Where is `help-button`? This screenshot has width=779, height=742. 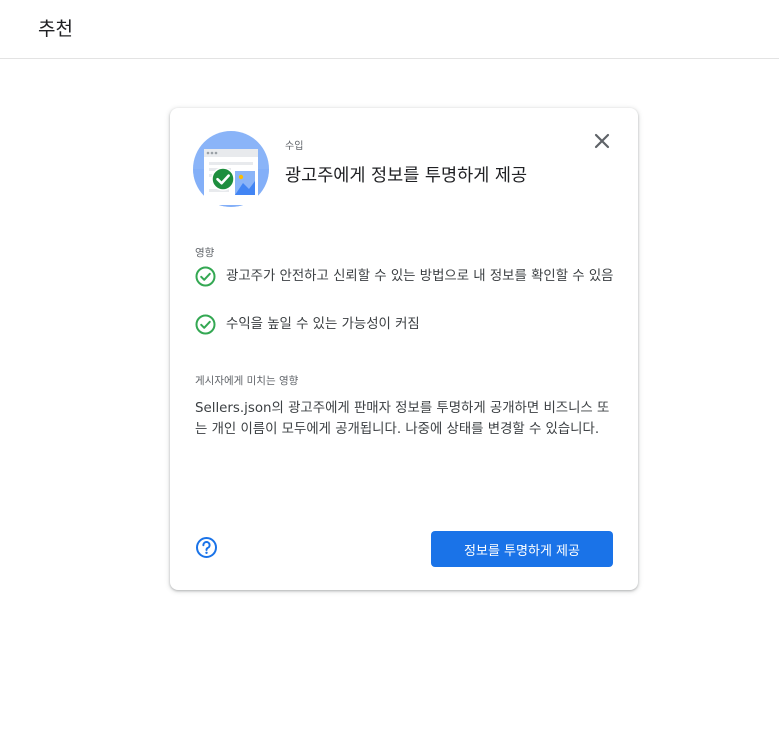
help-button is located at coordinates (206, 547).